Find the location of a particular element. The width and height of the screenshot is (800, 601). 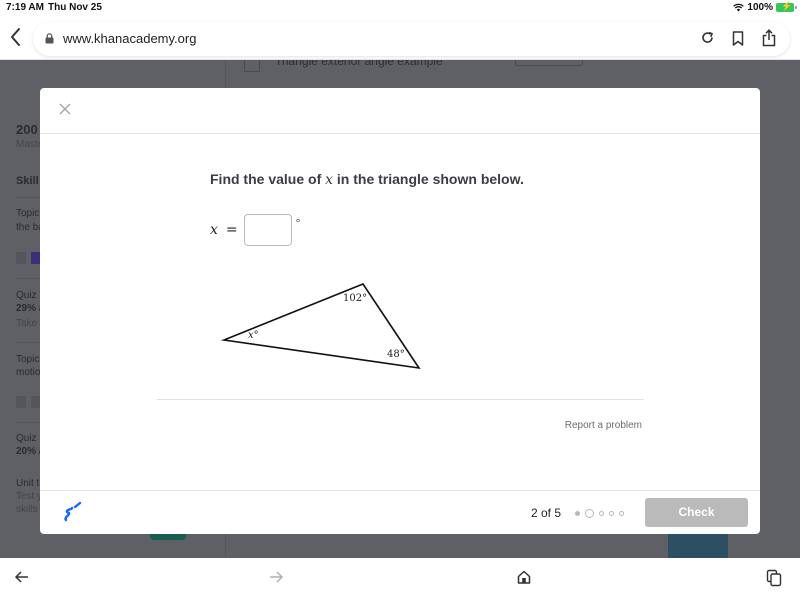

chevron-left-icon is located at coordinates (15, 37).